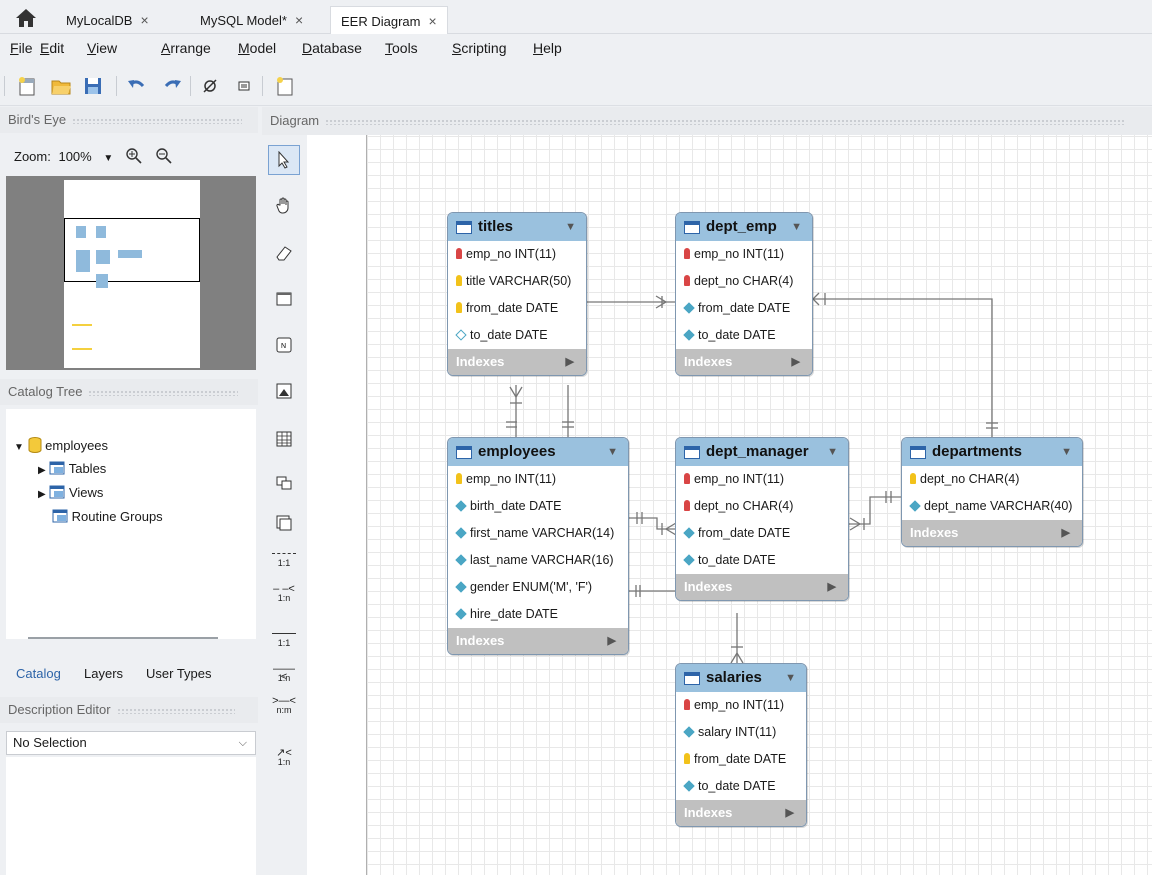 This screenshot has width=1152, height=875. Describe the element at coordinates (517, 227) in the screenshot. I see `entity-header: titles ▼` at that location.